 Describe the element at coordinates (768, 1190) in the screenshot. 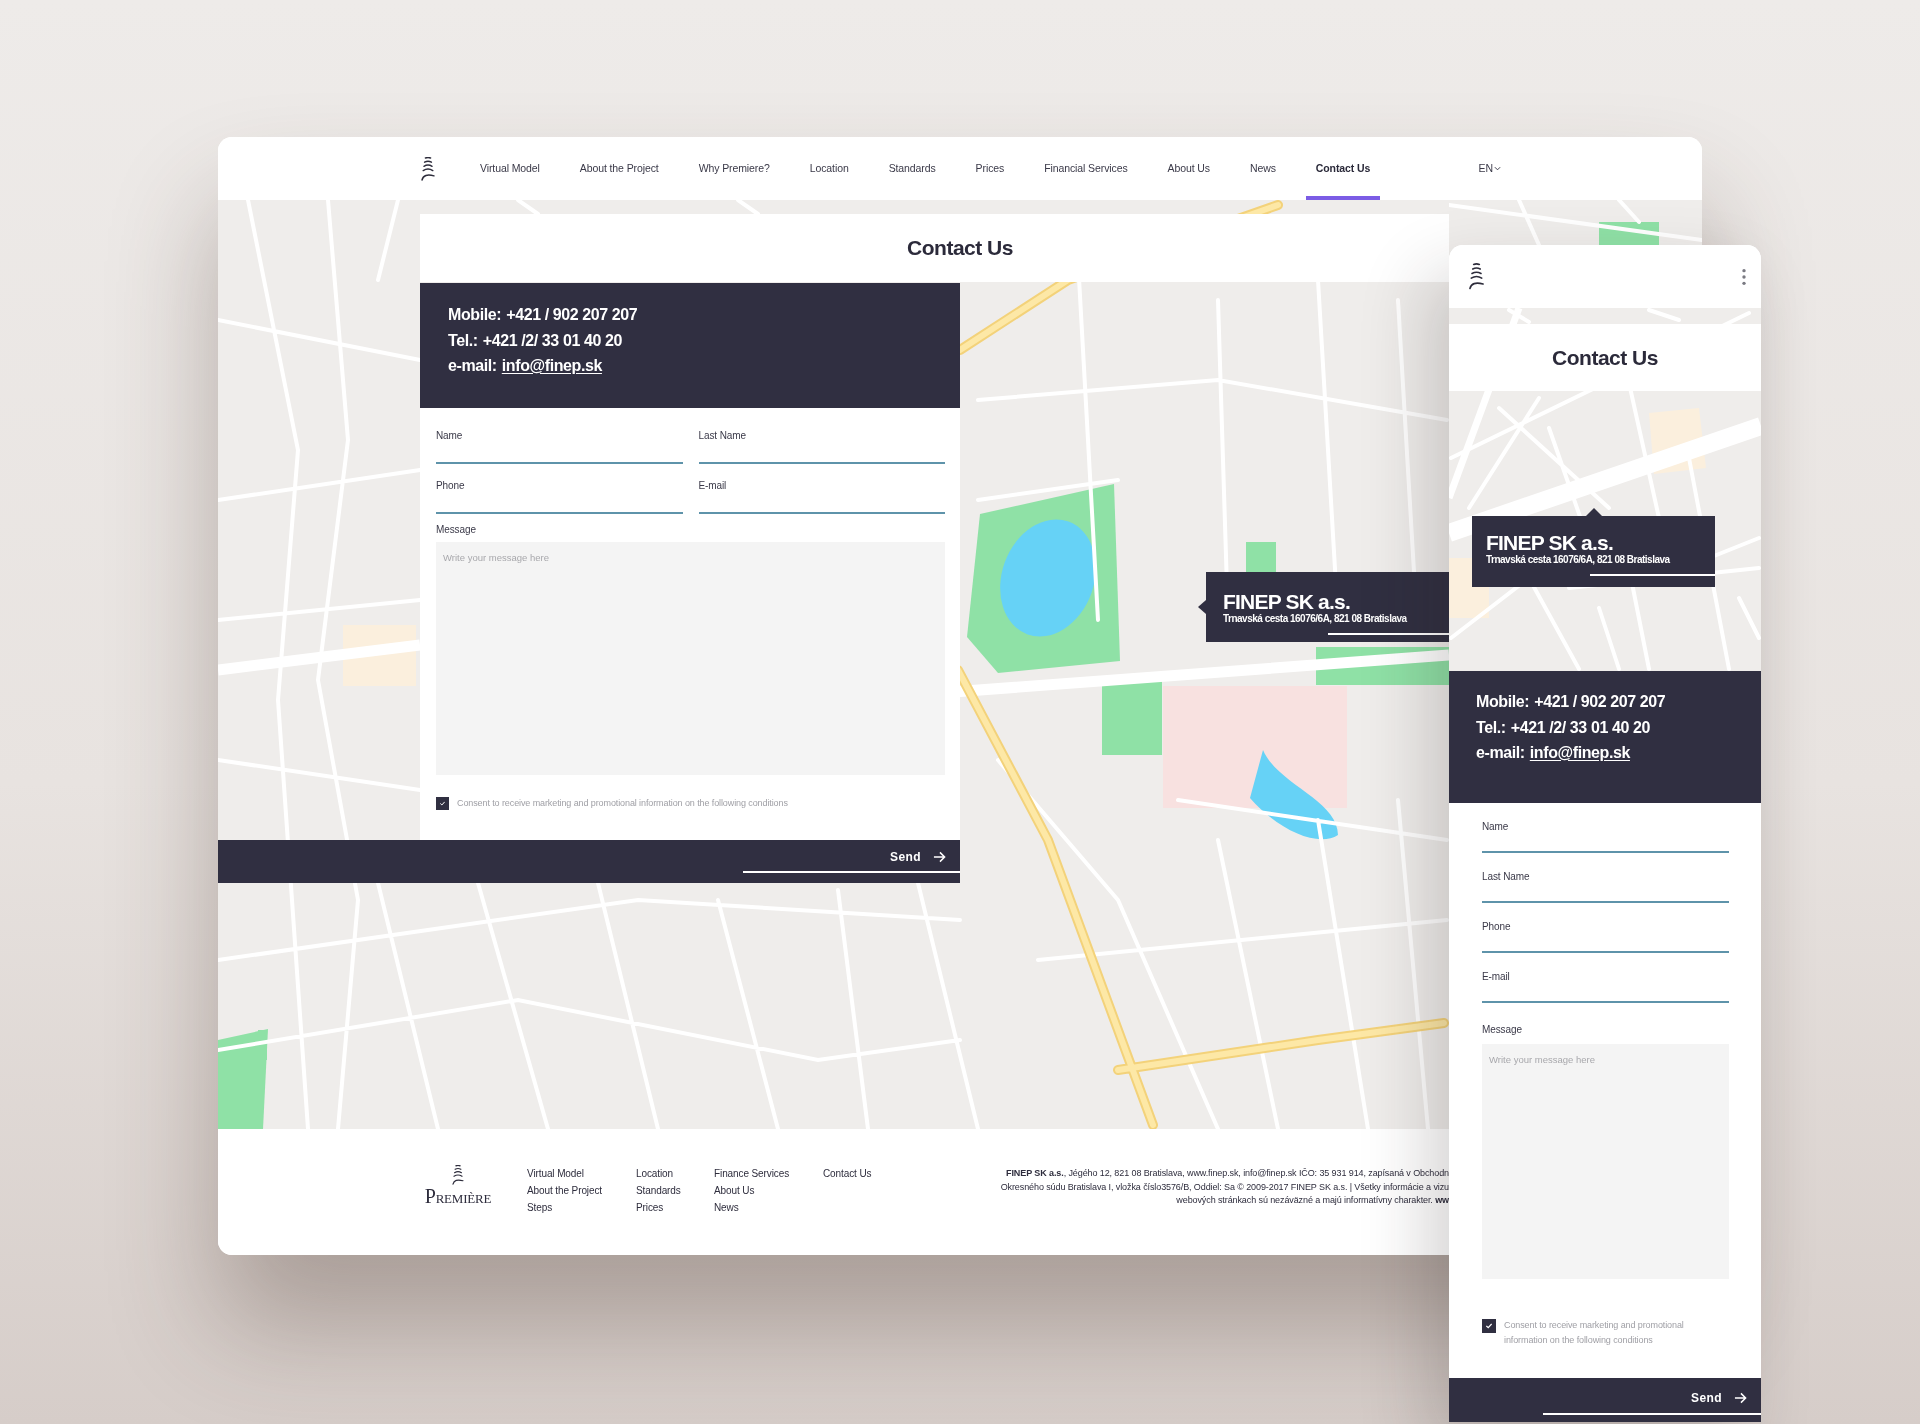

I see `footer-link: About Us` at that location.